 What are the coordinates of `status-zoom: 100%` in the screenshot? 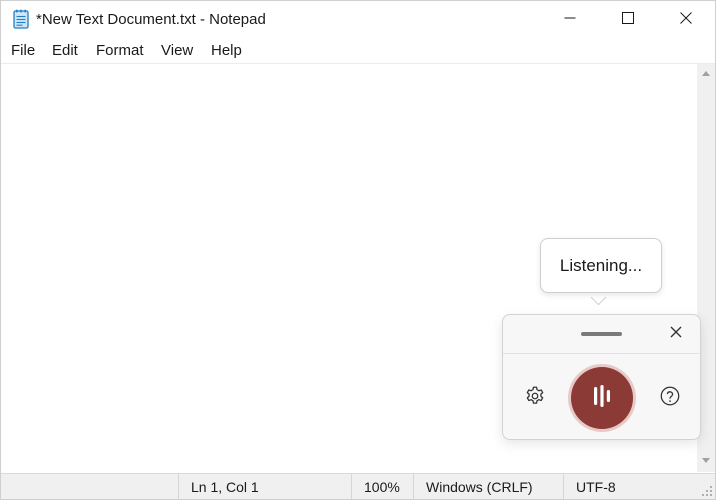 It's located at (382, 486).